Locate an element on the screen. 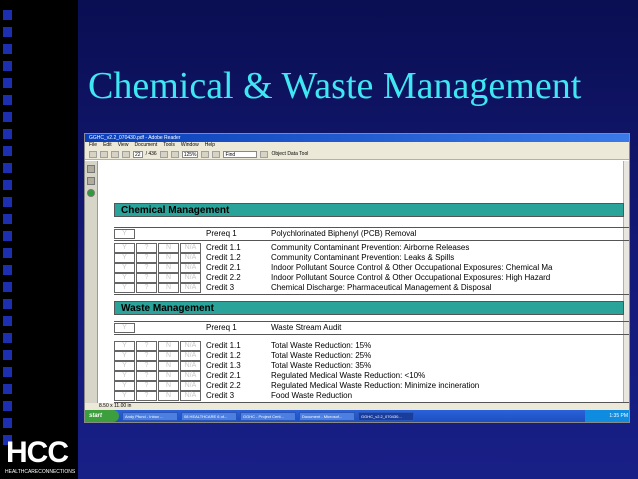 This screenshot has width=638, height=479. next-page-icon is located at coordinates (163, 154).